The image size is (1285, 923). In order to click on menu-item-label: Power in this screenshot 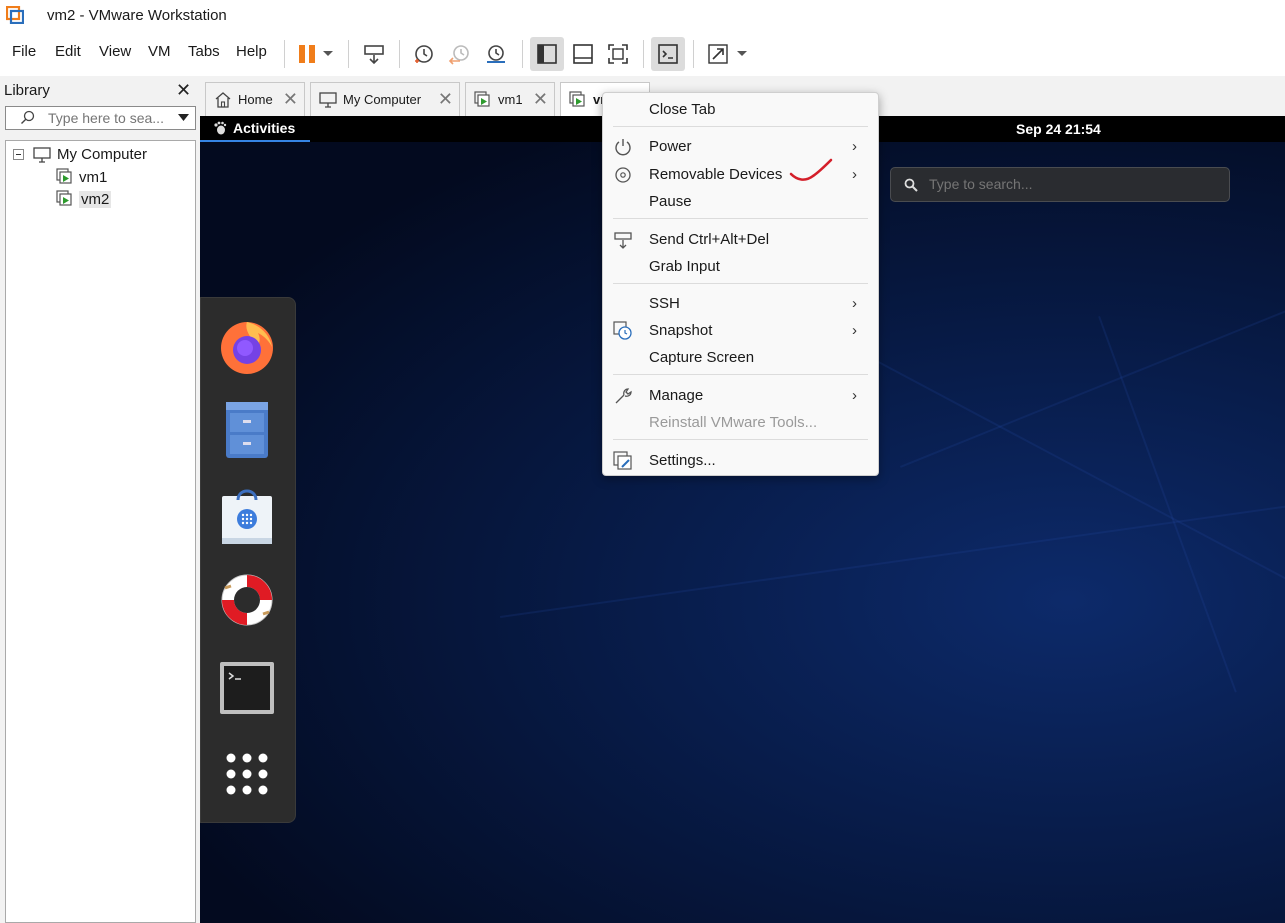, I will do `click(670, 146)`.